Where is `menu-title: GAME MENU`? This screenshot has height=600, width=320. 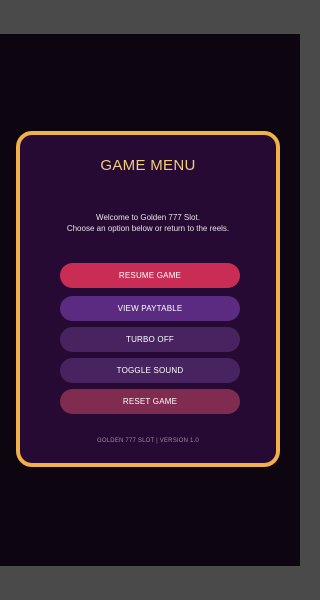
menu-title: GAME MENU is located at coordinates (148, 165).